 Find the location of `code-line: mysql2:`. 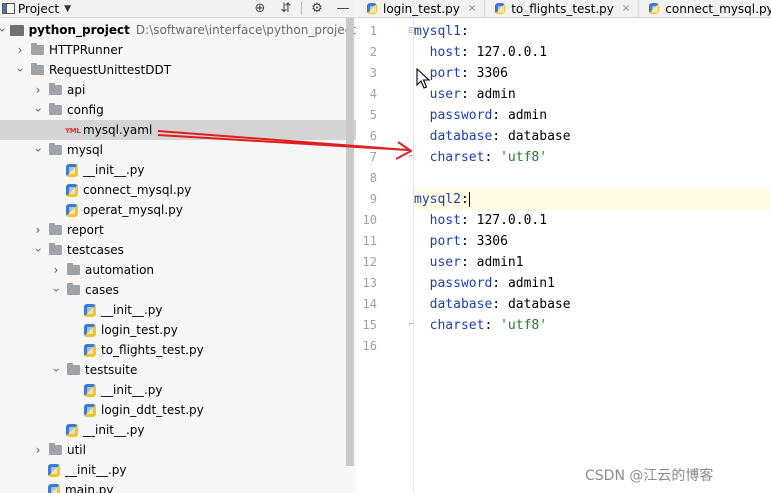

code-line: mysql2: is located at coordinates (592, 199).